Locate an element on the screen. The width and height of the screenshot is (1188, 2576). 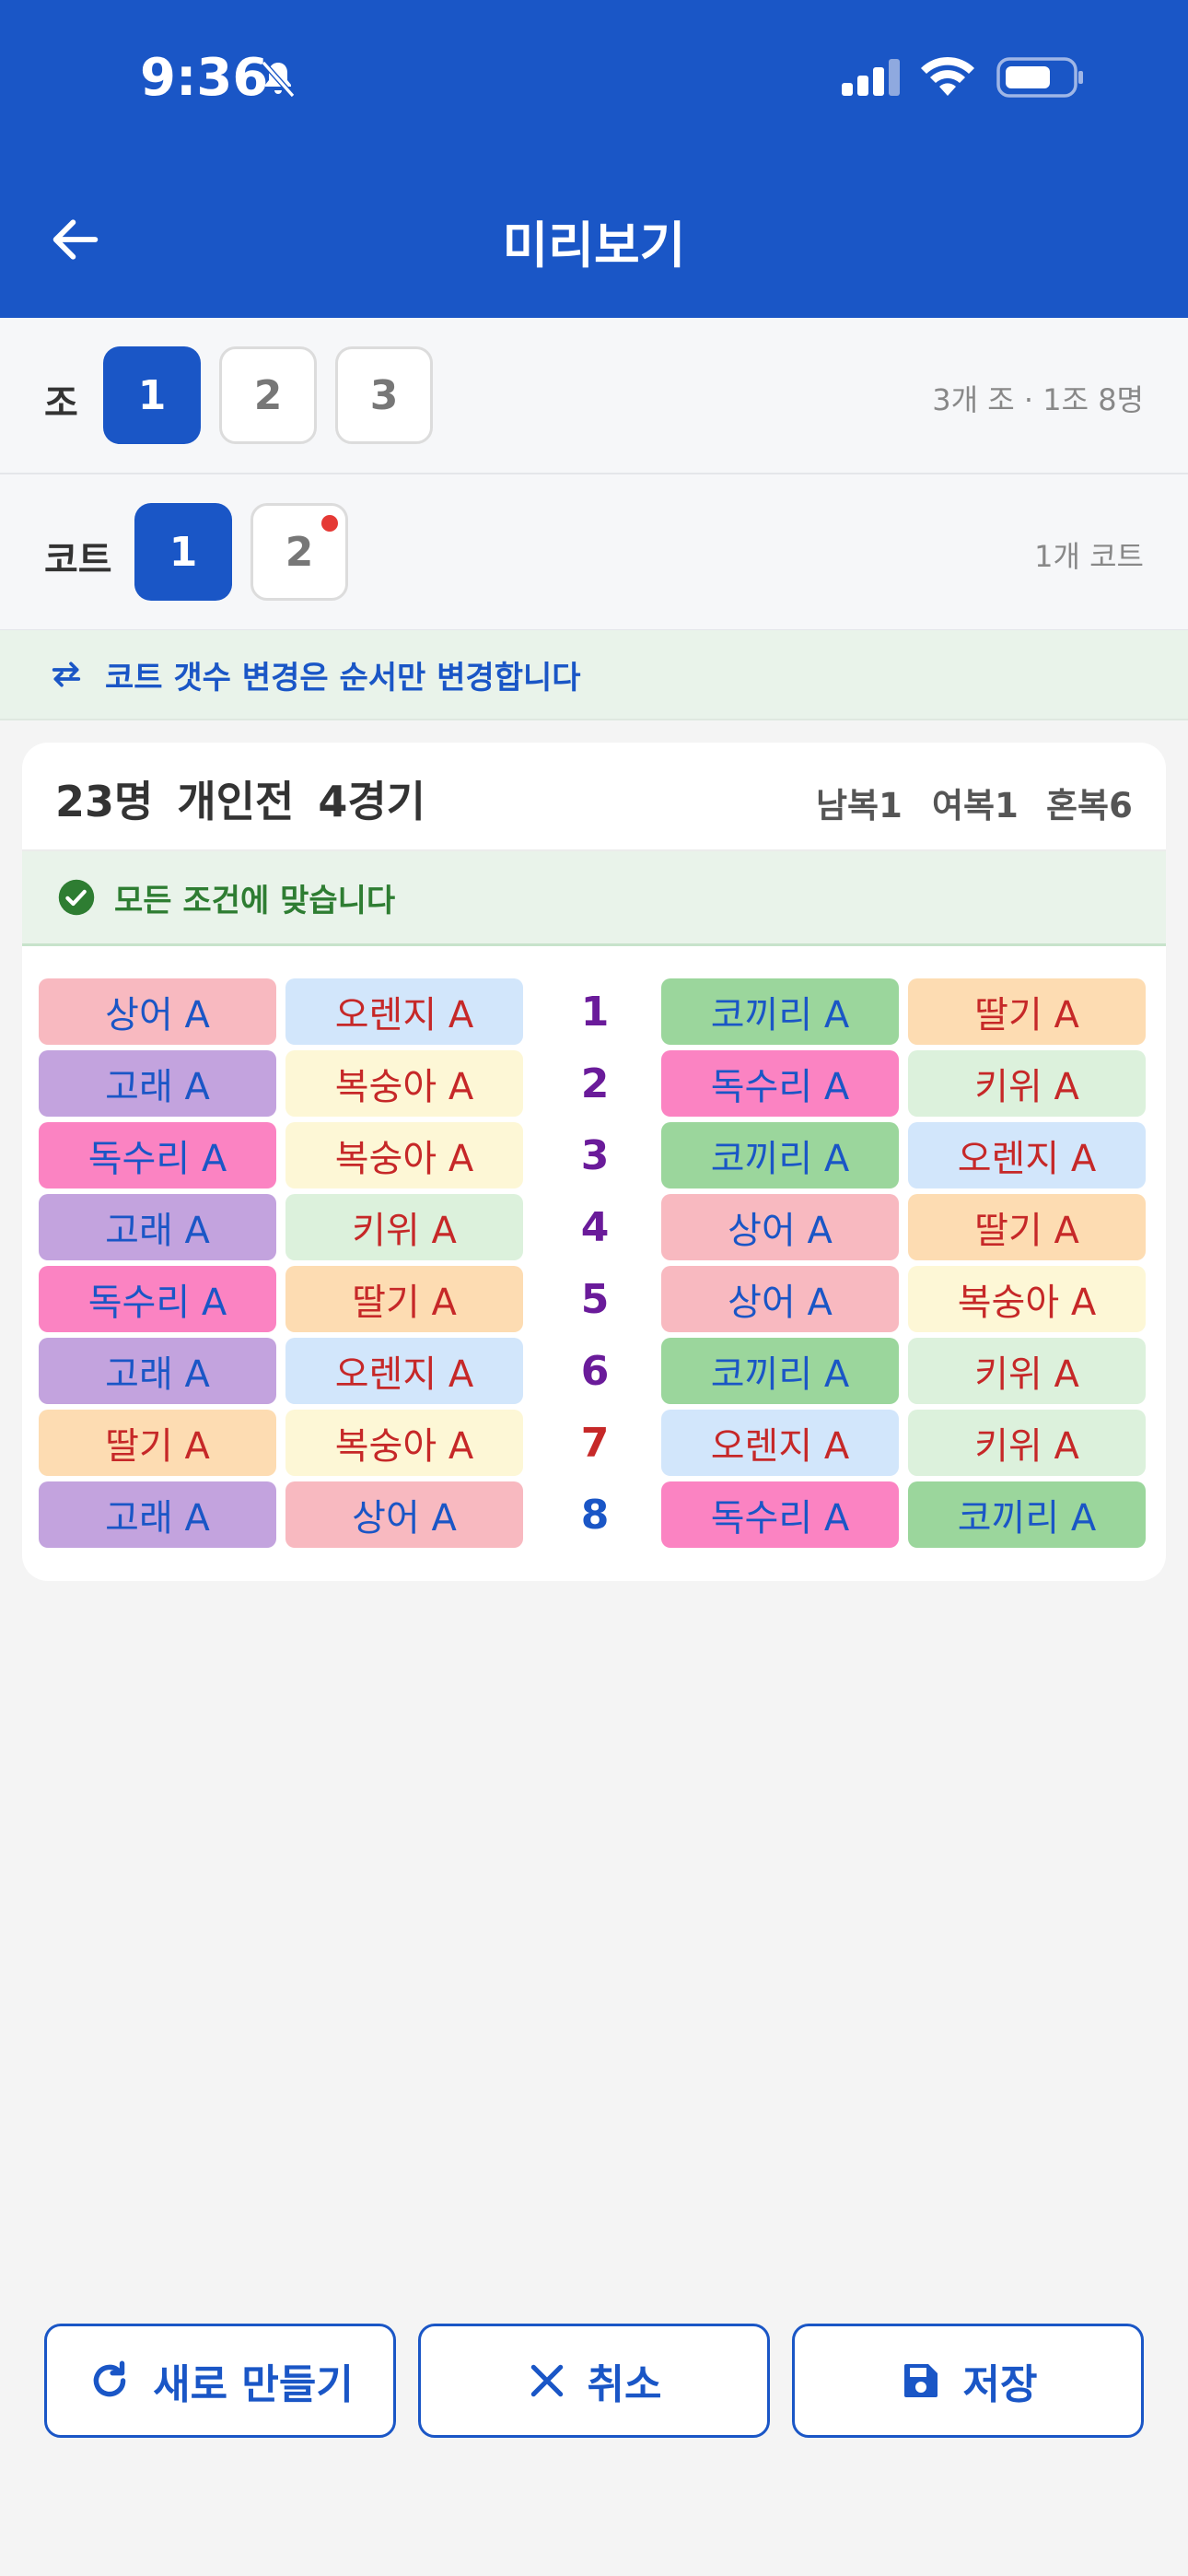
swap-arrows-icon is located at coordinates (66, 674).